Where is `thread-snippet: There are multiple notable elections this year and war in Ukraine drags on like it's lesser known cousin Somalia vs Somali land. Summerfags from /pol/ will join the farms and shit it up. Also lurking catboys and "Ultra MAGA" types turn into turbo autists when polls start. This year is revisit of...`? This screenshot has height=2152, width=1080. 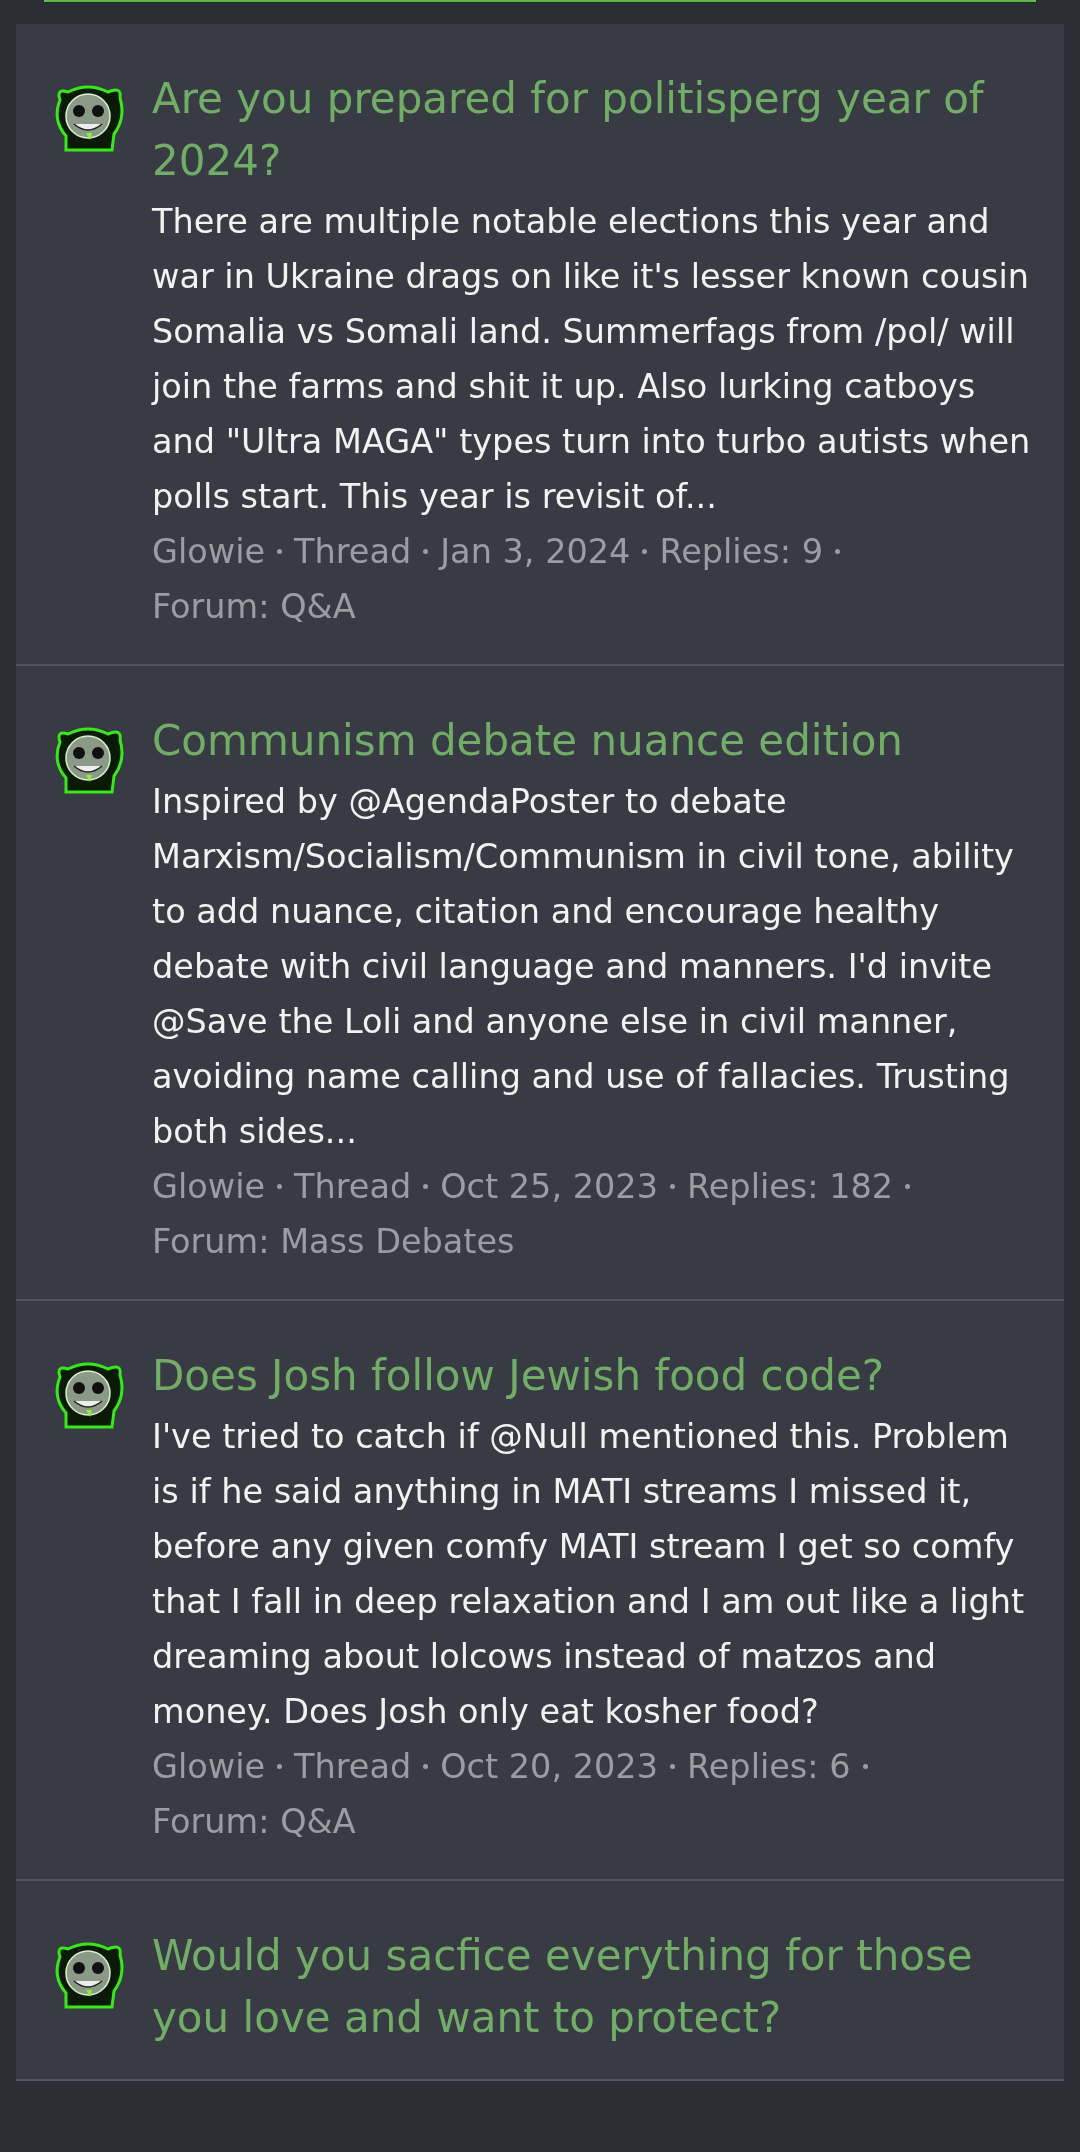
thread-snippet: There are multiple notable elections this year and war in Ukraine drags on like it's lesser known cousin Somalia vs Somali land. Summerfags from /pol/ will join the farms and shit it up. Also lurking catboys and "Ultra MAGA" types turn into turbo autists when polls start. This year is revisit of... is located at coordinates (592, 359).